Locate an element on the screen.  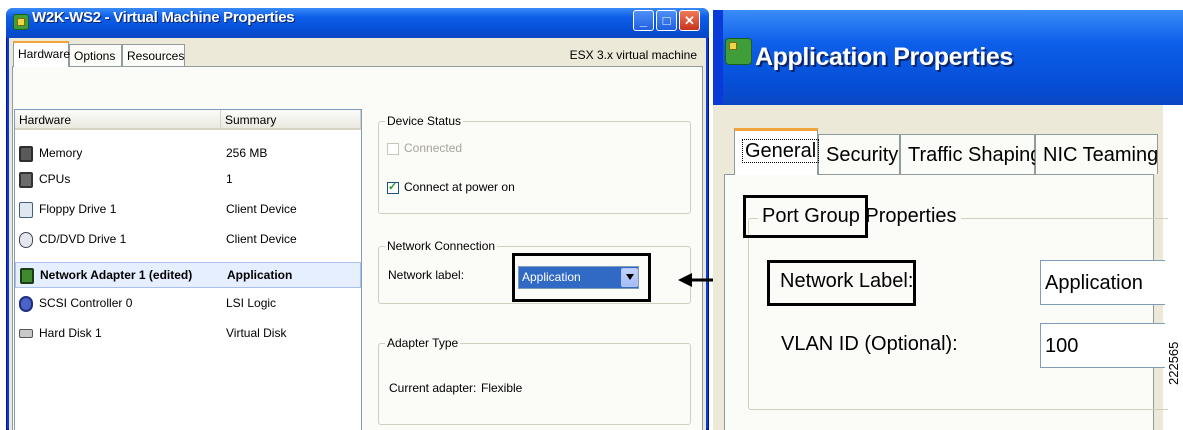
hardware-summary: 256 MB is located at coordinates (247, 153).